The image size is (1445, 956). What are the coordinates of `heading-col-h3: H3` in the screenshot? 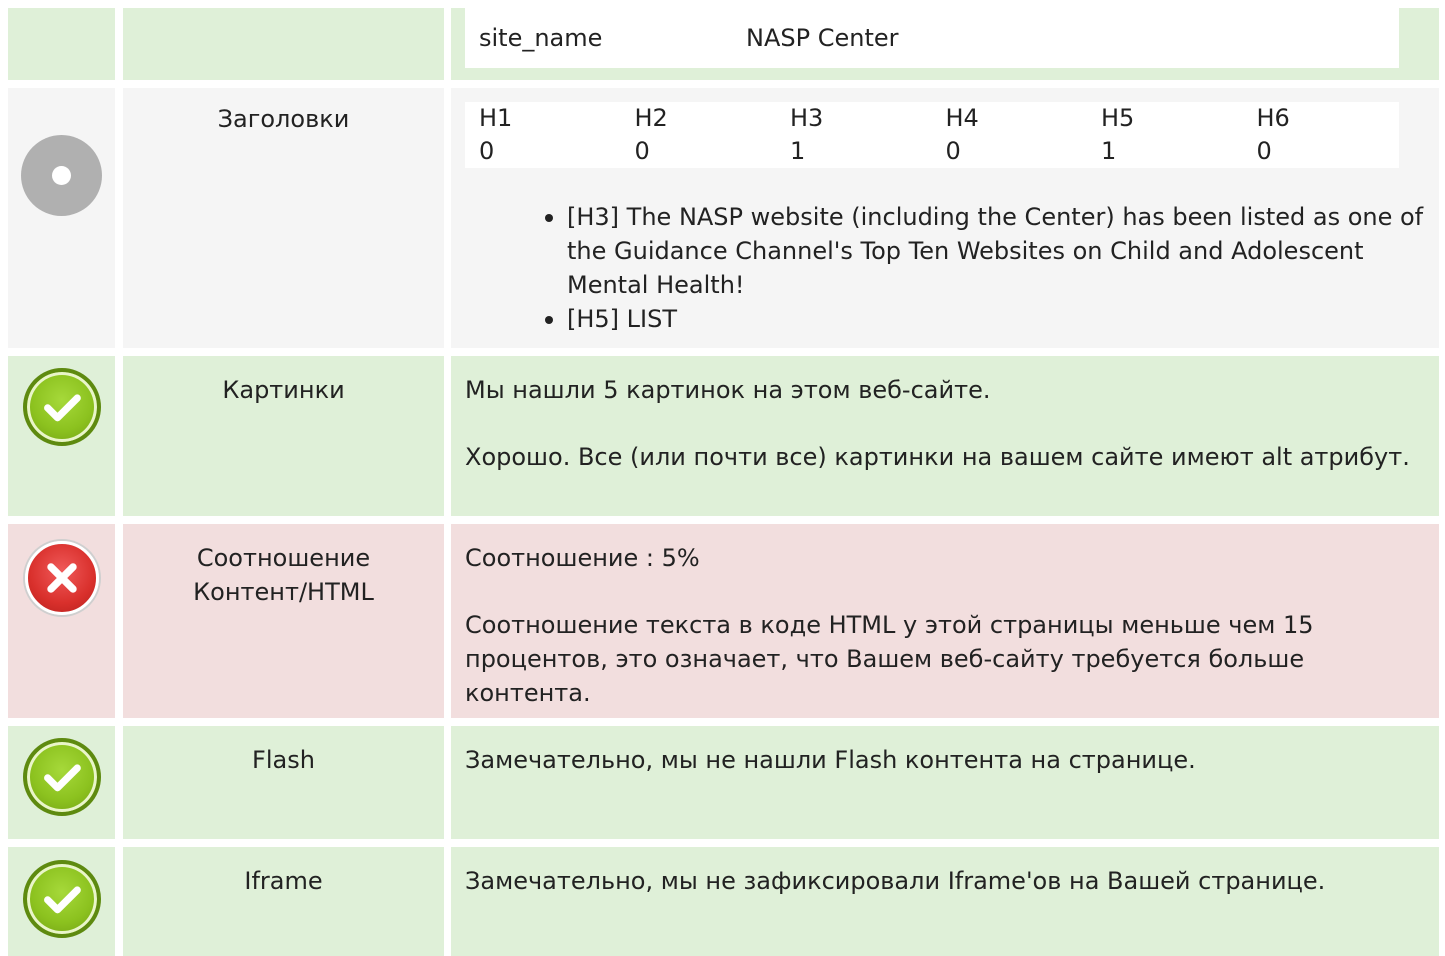 It's located at (807, 118).